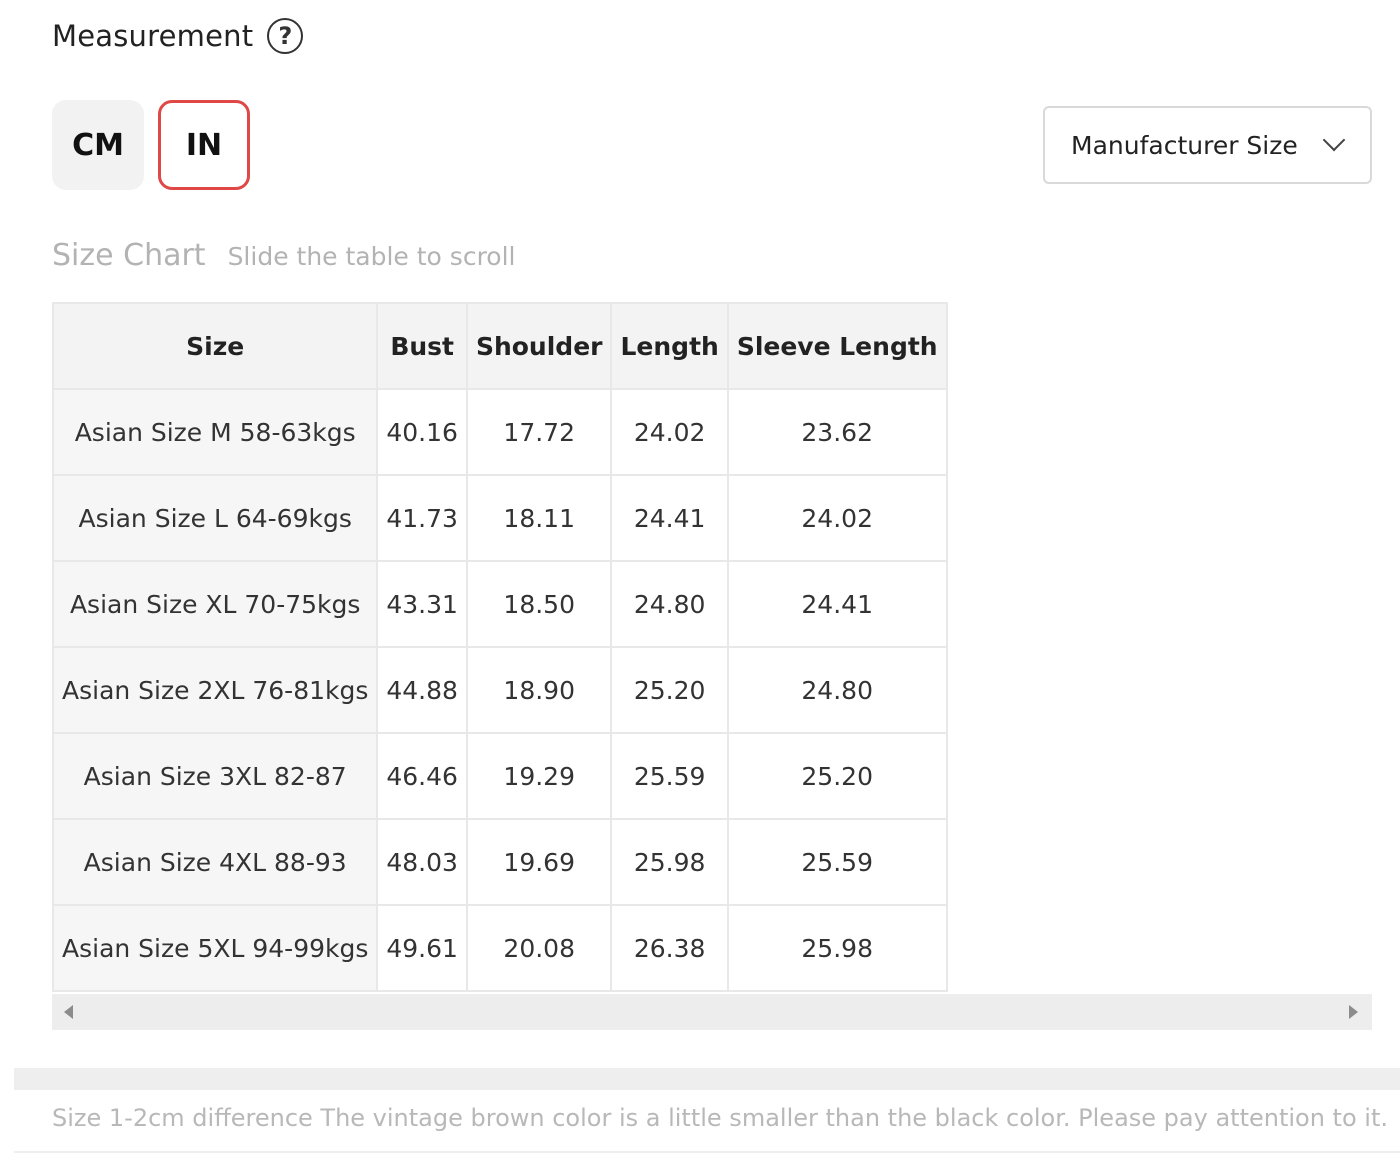  Describe the element at coordinates (285, 36) in the screenshot. I see `question-circle-icon: ?` at that location.